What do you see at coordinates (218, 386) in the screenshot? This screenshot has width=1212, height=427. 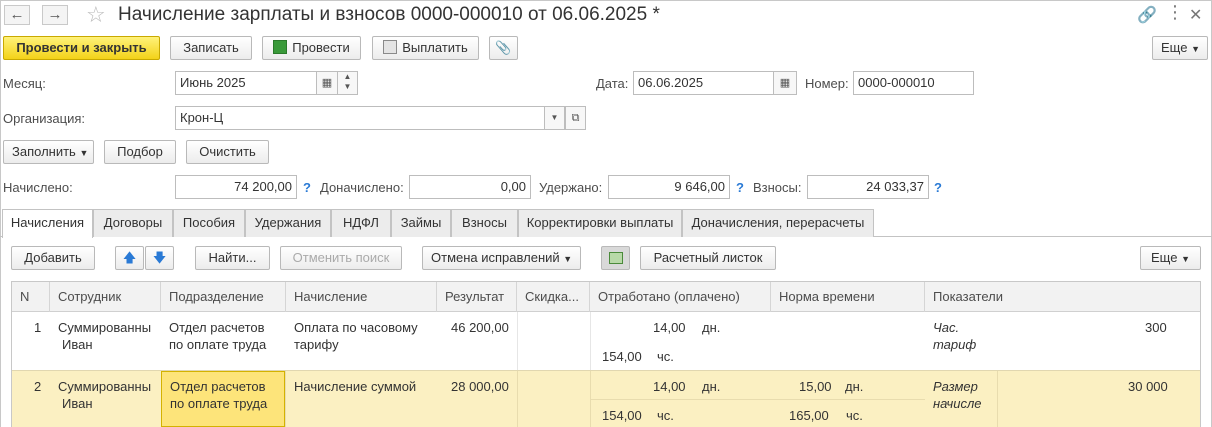 I see `department: Отдел расчетов` at bounding box center [218, 386].